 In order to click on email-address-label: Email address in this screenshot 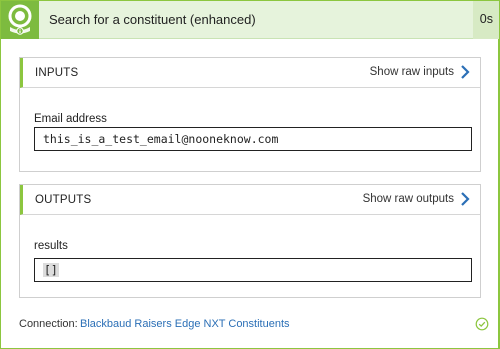, I will do `click(70, 119)`.